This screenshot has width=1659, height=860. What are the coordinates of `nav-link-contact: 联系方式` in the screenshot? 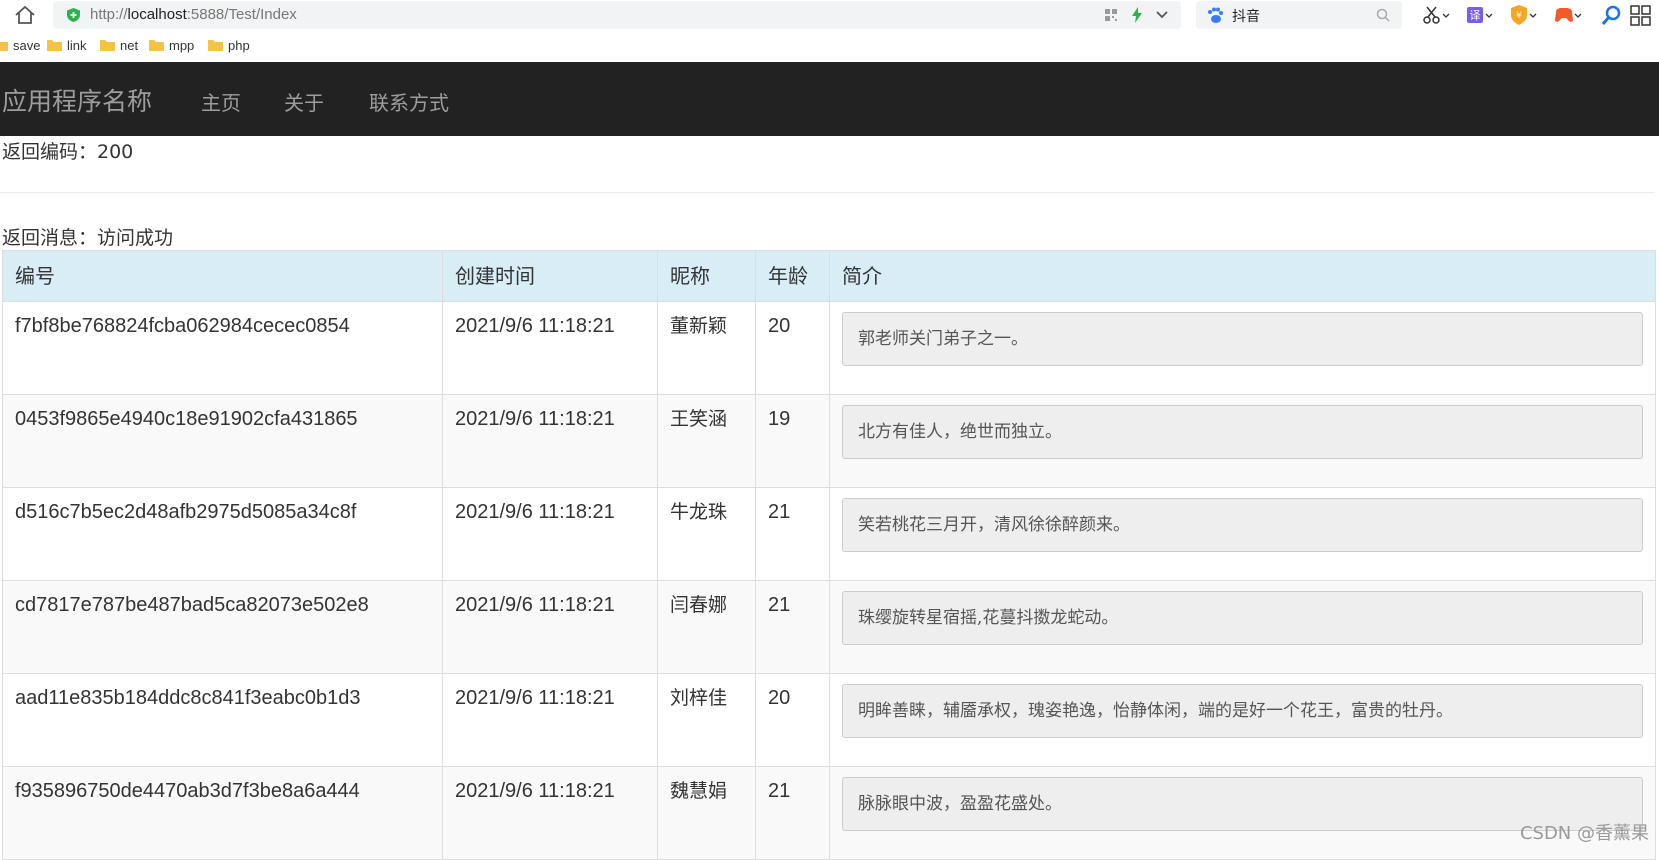 It's located at (409, 101).